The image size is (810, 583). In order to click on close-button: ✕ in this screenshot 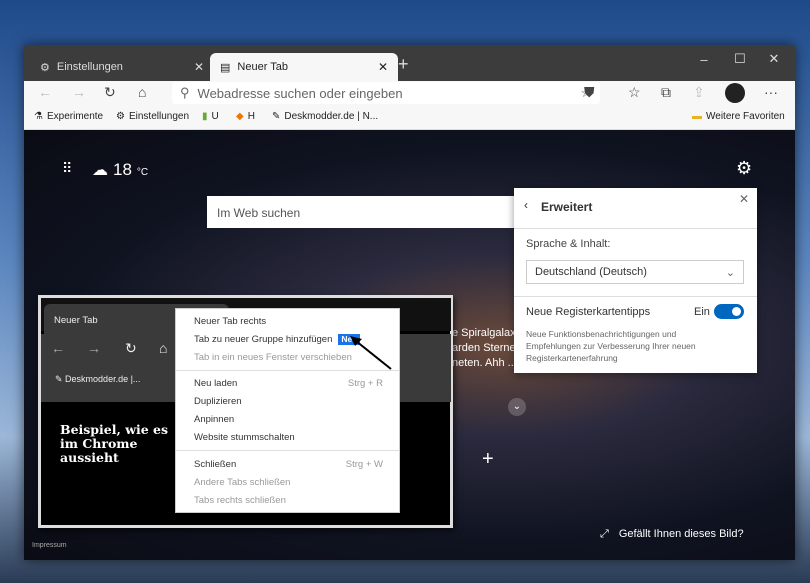, I will do `click(774, 59)`.